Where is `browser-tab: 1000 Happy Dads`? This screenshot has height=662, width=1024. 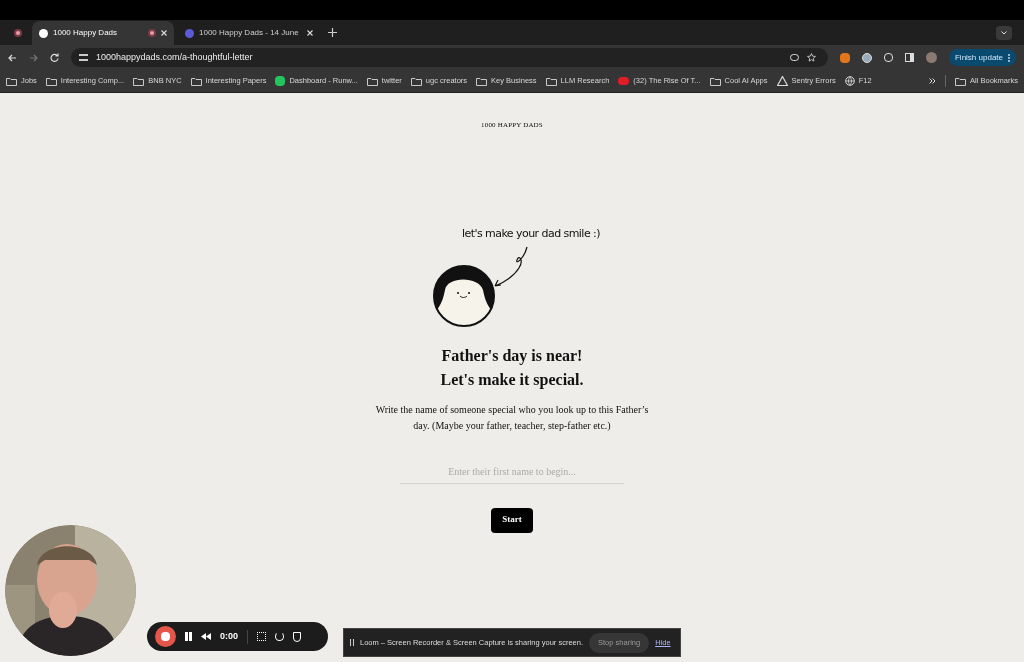 browser-tab: 1000 Happy Dads is located at coordinates (103, 33).